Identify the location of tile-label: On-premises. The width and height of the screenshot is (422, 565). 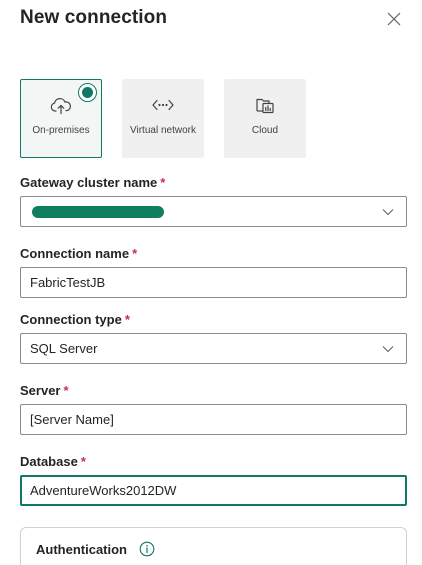
(61, 130).